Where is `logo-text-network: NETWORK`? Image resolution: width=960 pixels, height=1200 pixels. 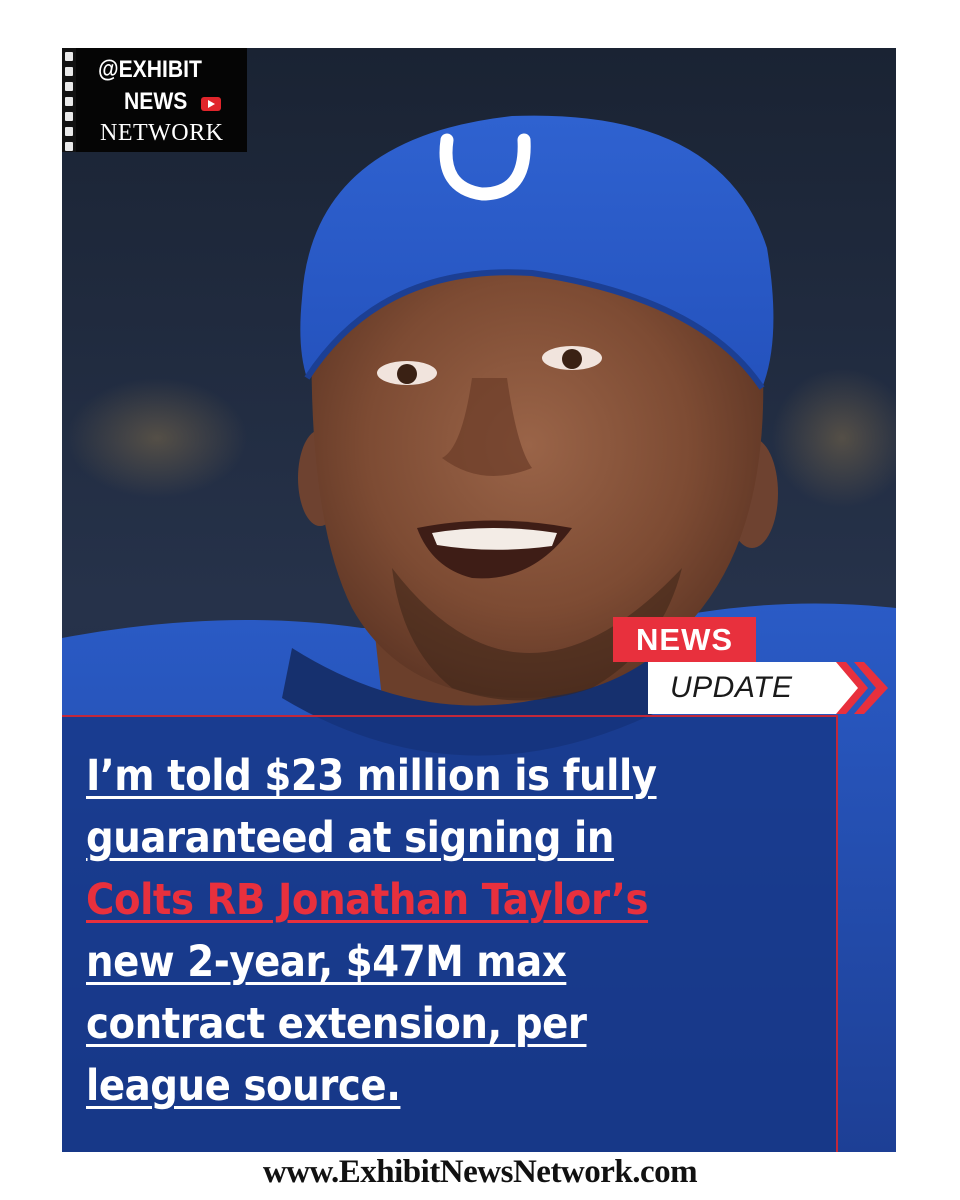
logo-text-network: NETWORK is located at coordinates (162, 133).